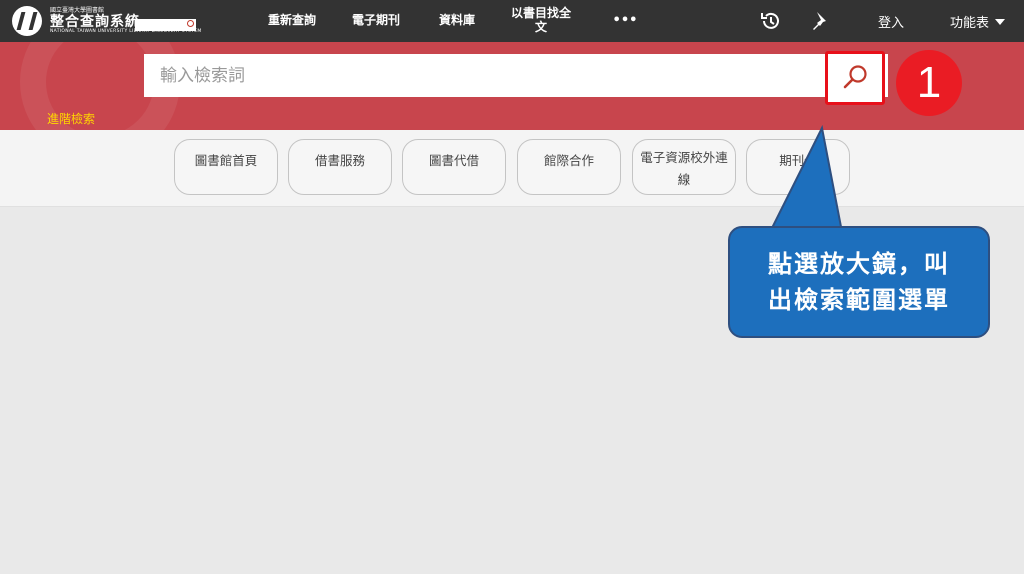 The image size is (1024, 574). I want to click on nav-more: •••, so click(625, 21).